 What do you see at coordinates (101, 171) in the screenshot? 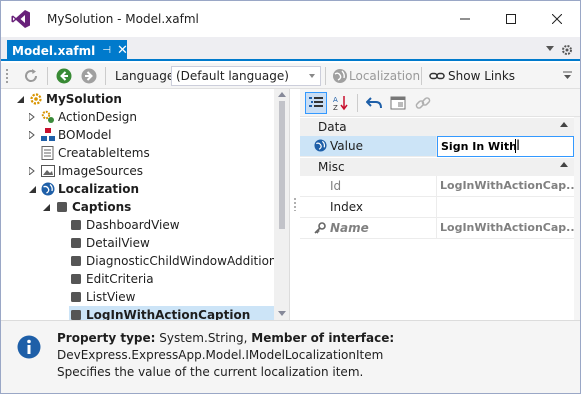
I see `tree-node-label: ImageSources` at bounding box center [101, 171].